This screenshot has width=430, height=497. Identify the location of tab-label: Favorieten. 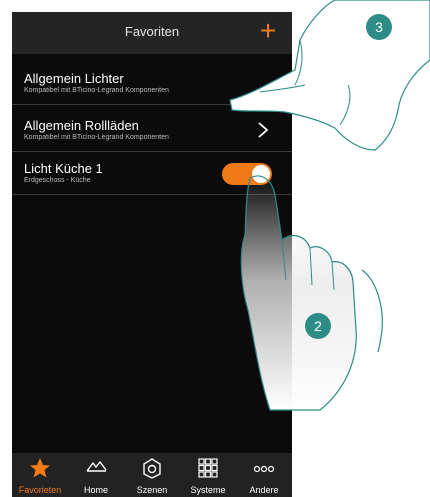
(40, 490).